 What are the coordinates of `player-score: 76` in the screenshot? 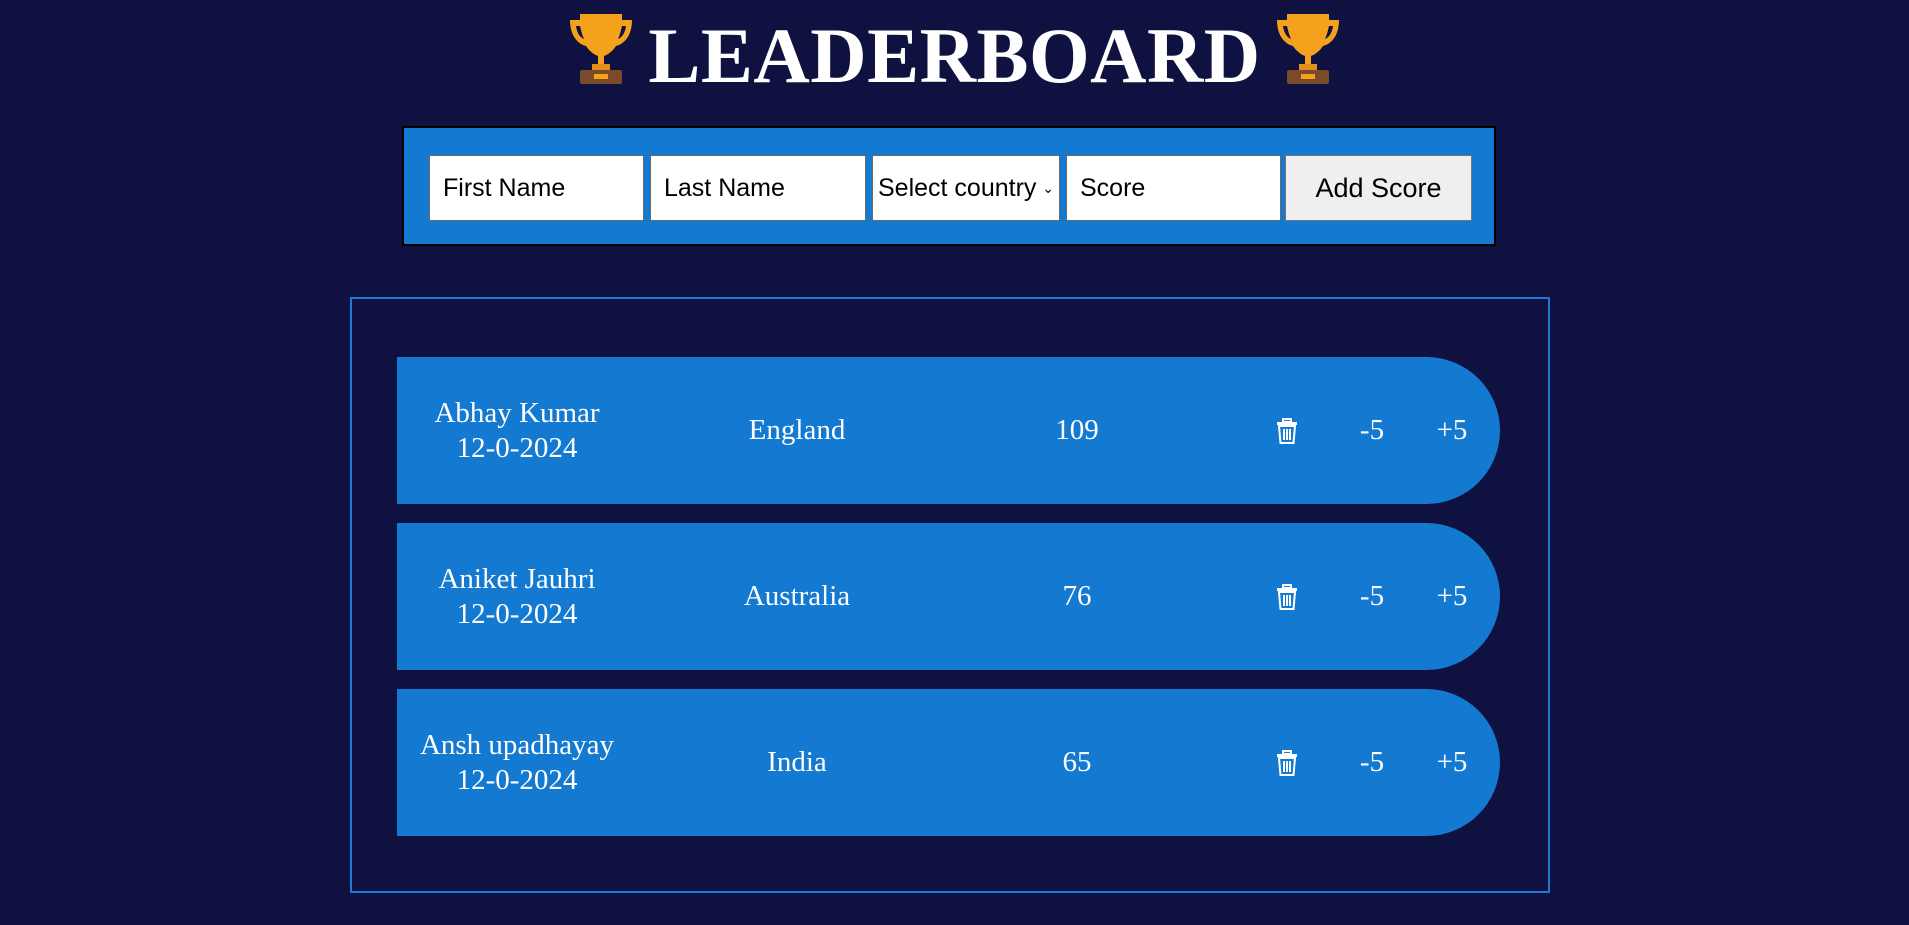 It's located at (1077, 596).